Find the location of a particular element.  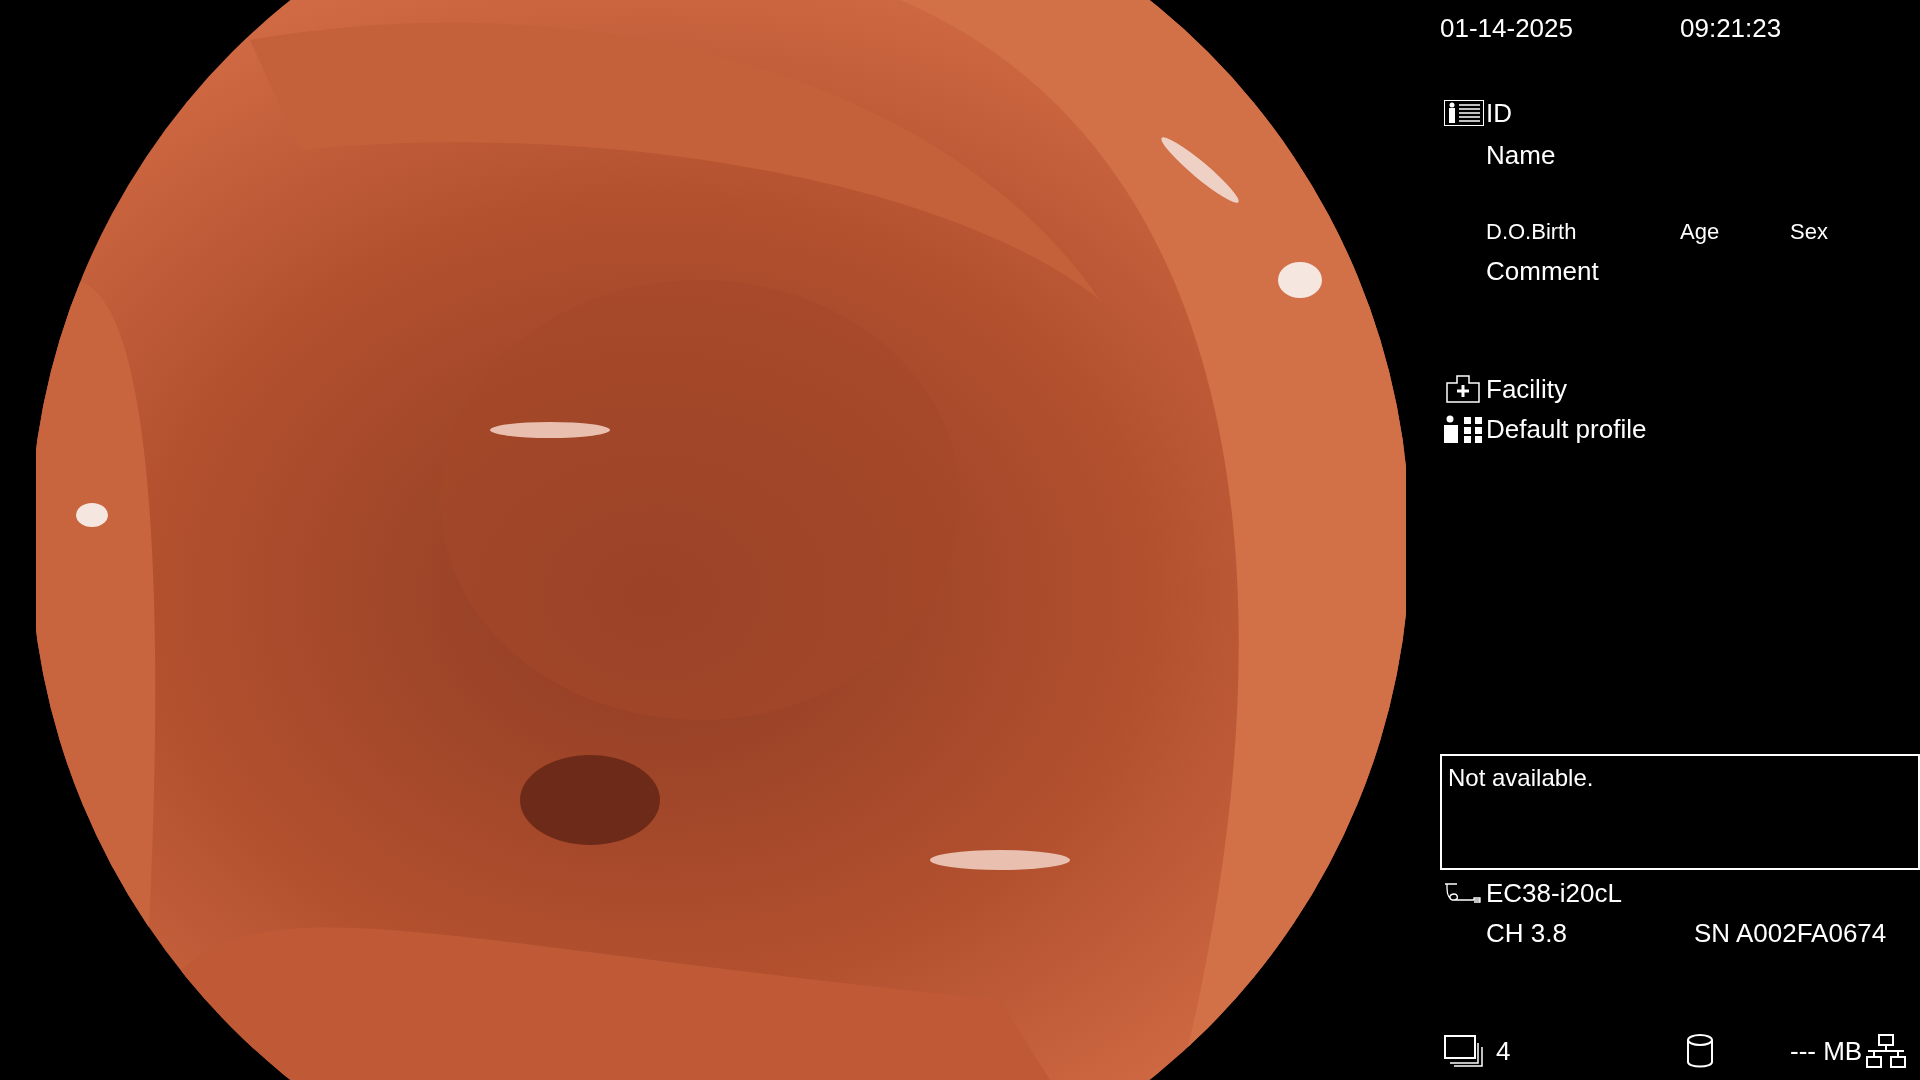

profile-label: Default profile is located at coordinates (1566, 429).